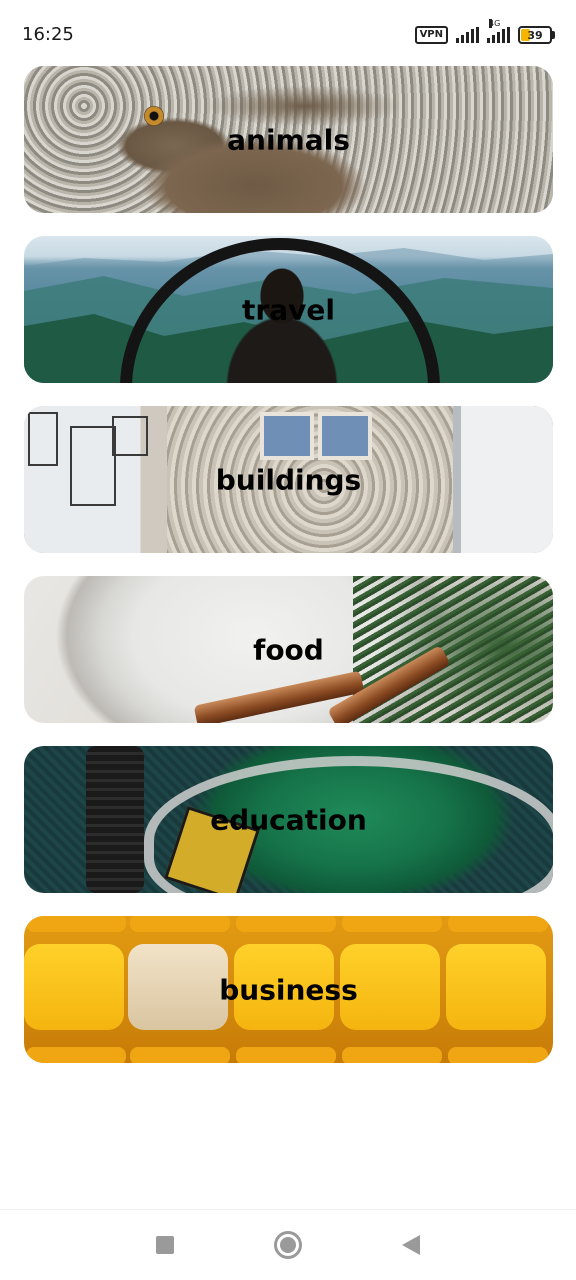 This screenshot has height=1280, width=576. Describe the element at coordinates (495, 23) in the screenshot. I see `network-type: 4G` at that location.